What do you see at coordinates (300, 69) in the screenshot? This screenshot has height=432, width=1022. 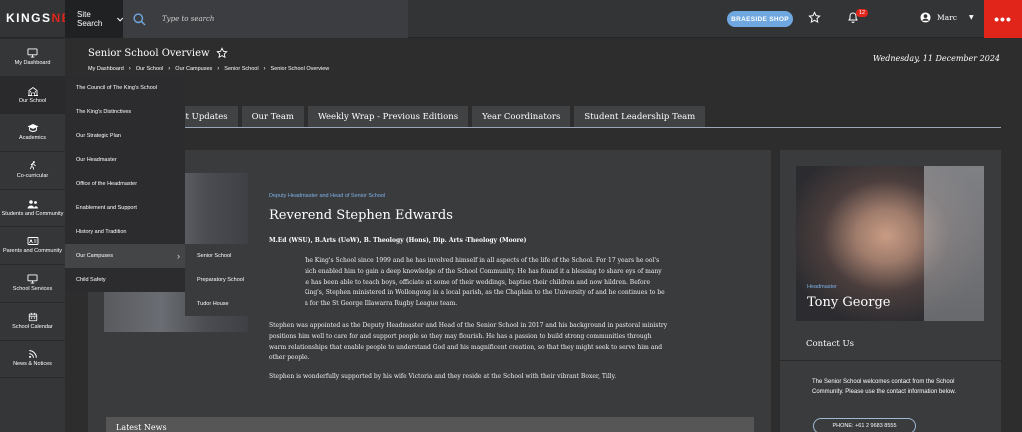 I see `breadcrumb-current: Senior School Overview` at bounding box center [300, 69].